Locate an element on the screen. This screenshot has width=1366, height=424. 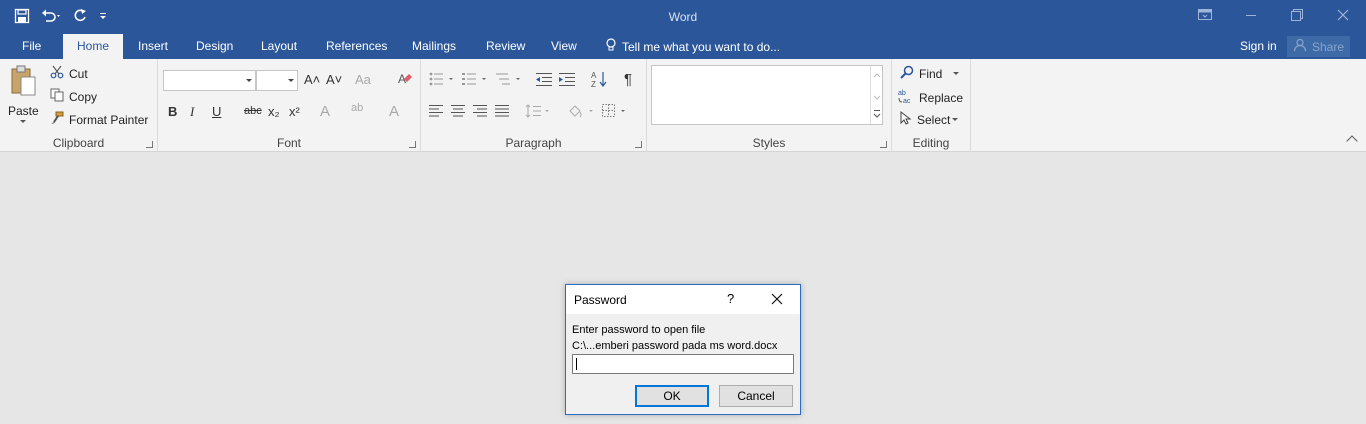
styles-gallery-scrollbar is located at coordinates (876, 95).